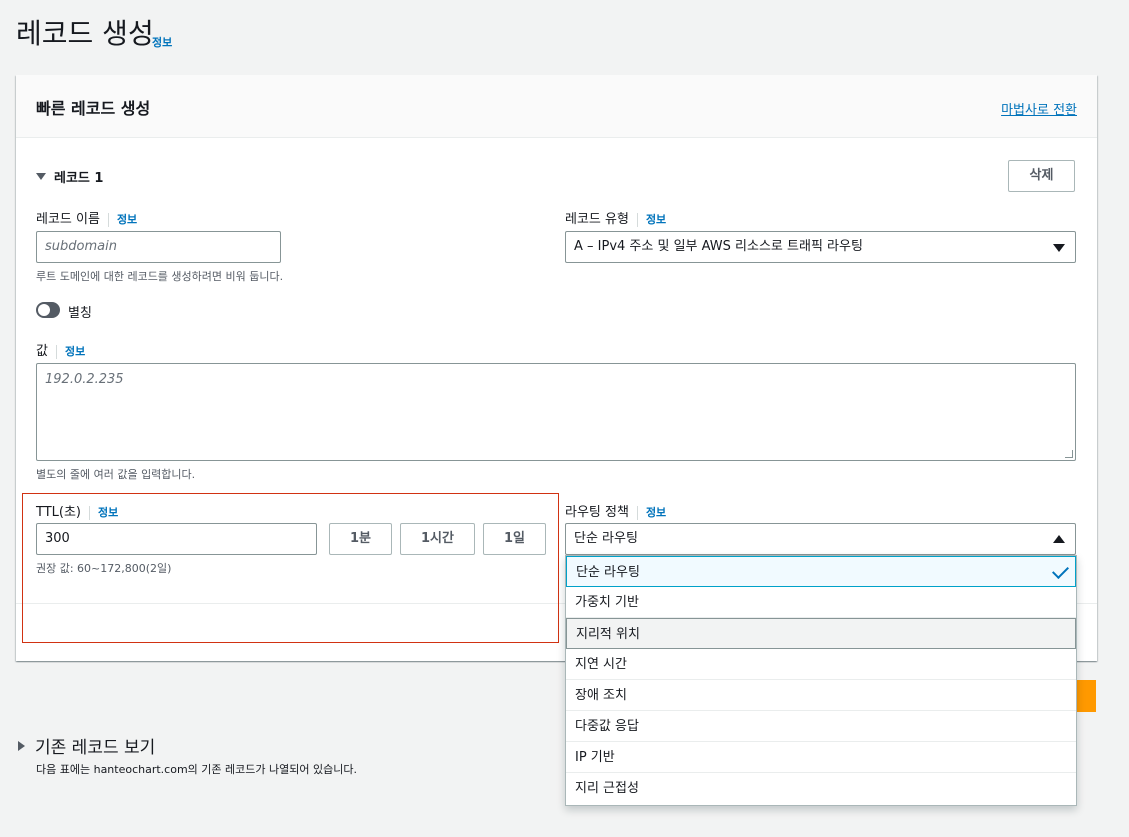 The height and width of the screenshot is (837, 1129). Describe the element at coordinates (290, 568) in the screenshot. I see `ttl-highlight-box` at that location.